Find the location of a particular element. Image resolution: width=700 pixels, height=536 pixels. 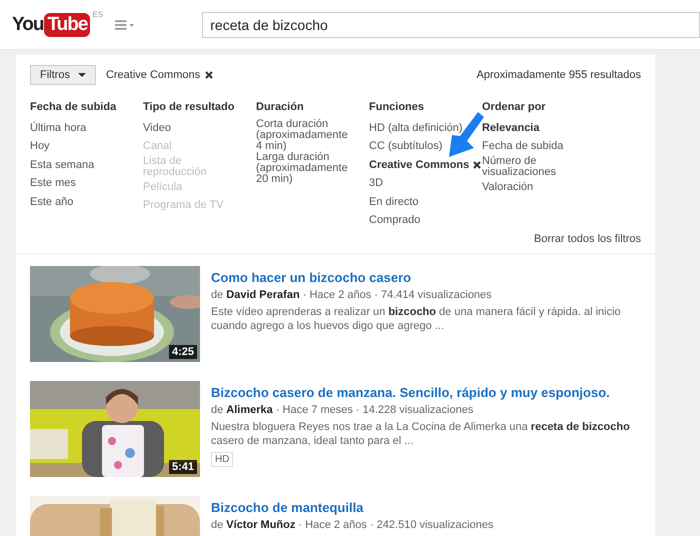

filter-option: Este mes is located at coordinates (53, 184).